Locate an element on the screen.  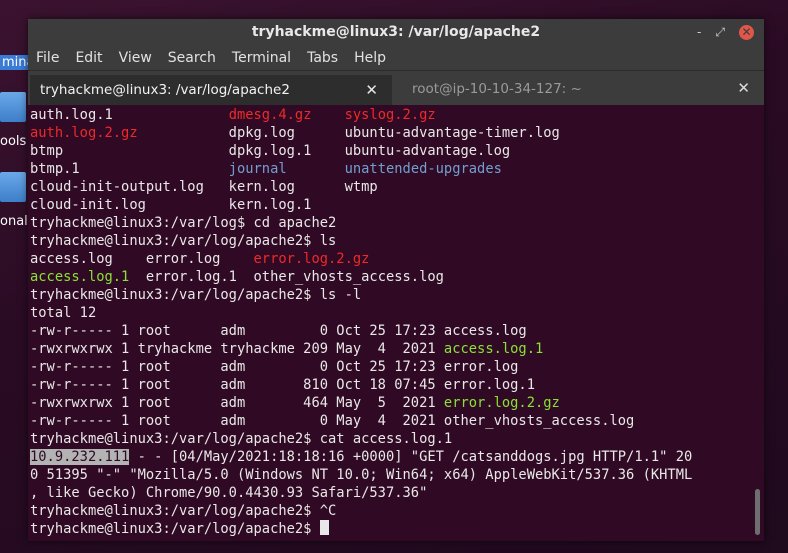
maximize-icon: ⤢ is located at coordinates (720, 32).